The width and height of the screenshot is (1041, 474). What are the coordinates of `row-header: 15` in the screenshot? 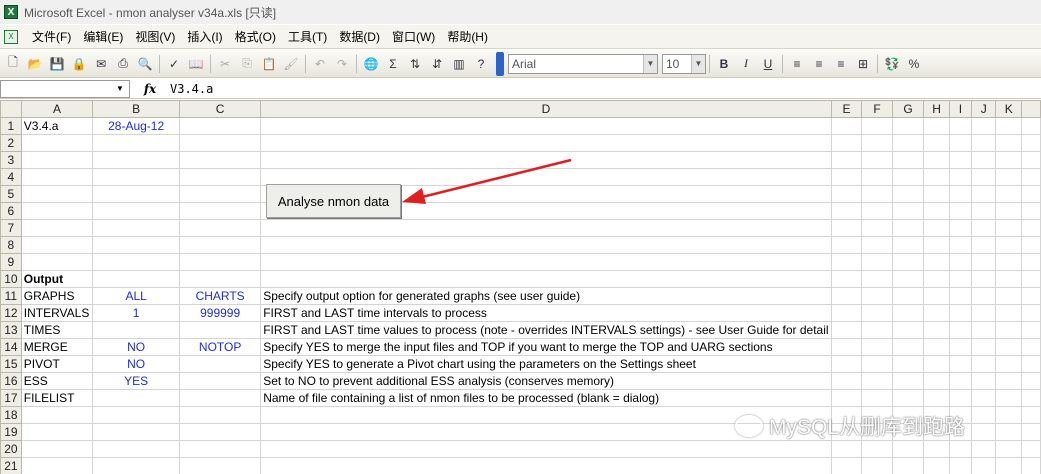 It's located at (11, 364).